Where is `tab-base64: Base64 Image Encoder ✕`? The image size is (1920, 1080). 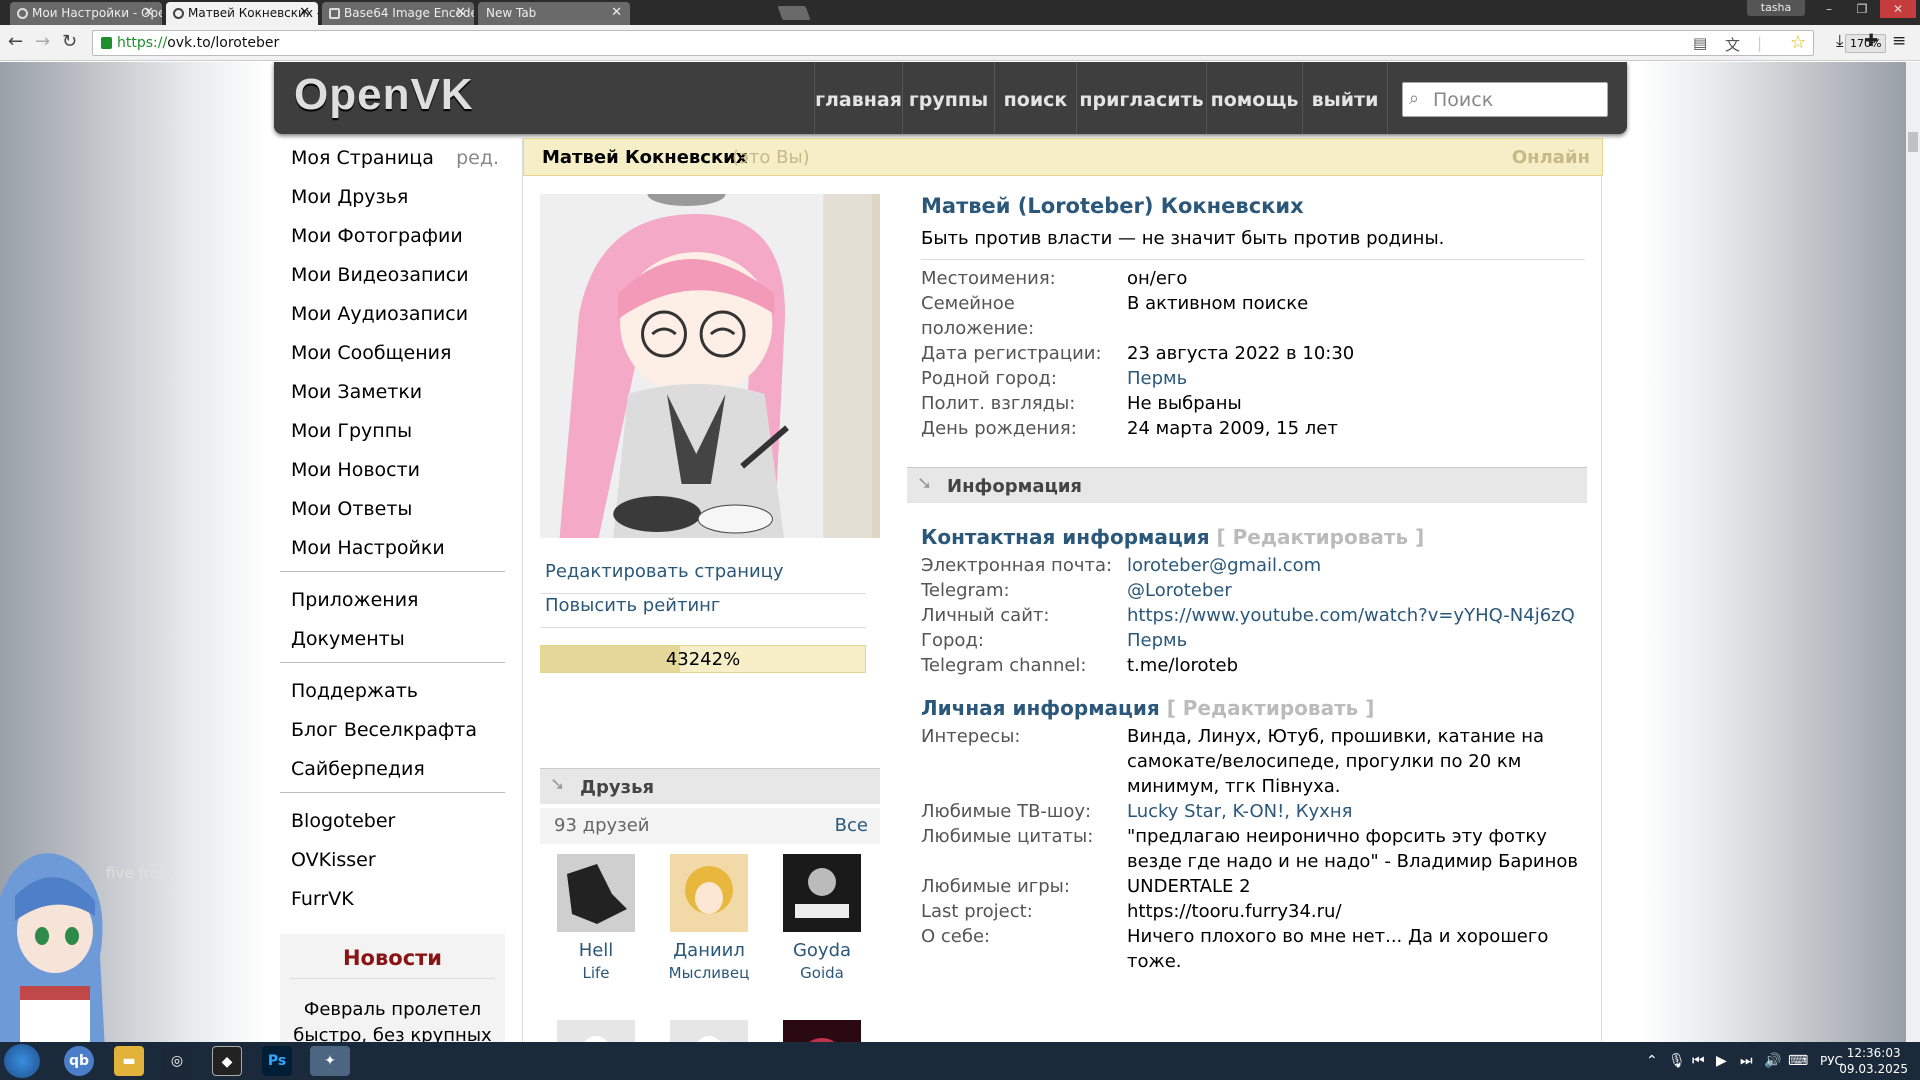 tab-base64: Base64 Image Encoder ✕ is located at coordinates (398, 13).